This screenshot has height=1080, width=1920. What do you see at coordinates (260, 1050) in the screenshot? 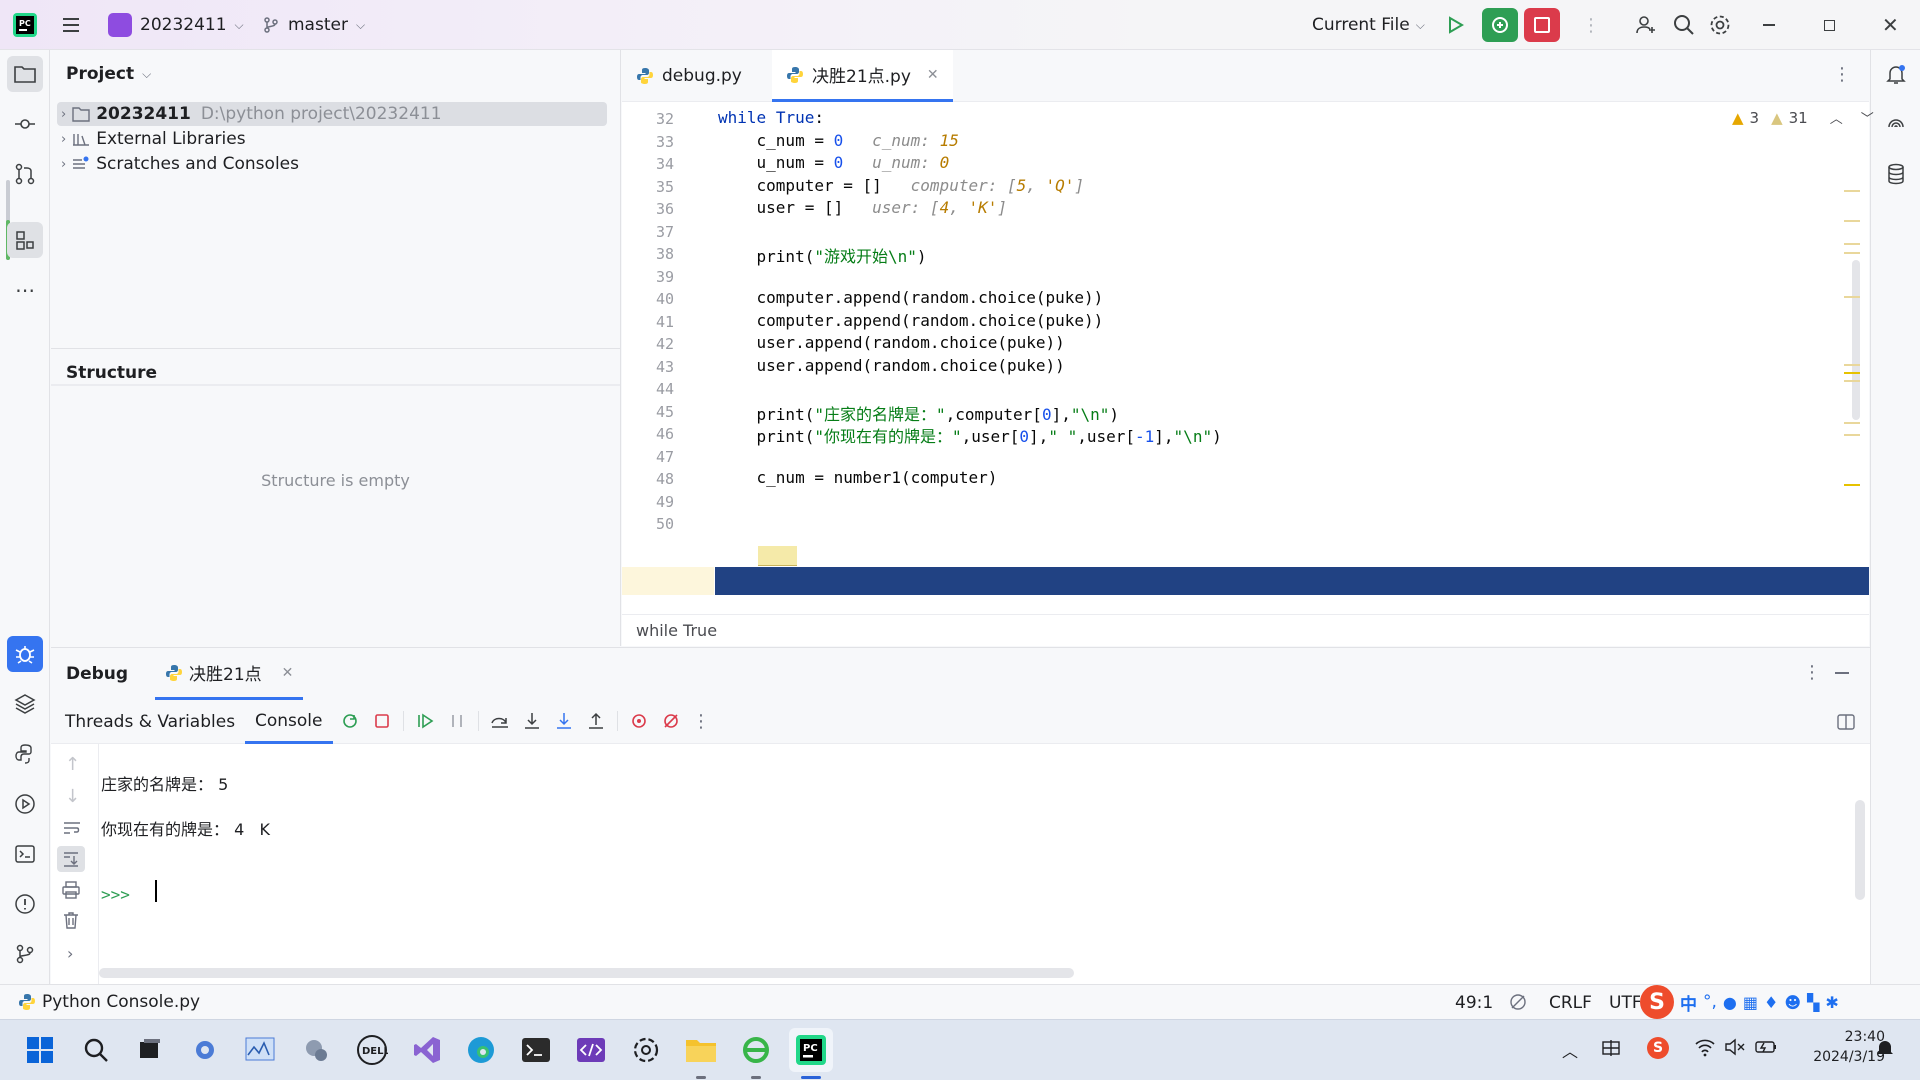
I see `performance-monitor-icon` at bounding box center [260, 1050].